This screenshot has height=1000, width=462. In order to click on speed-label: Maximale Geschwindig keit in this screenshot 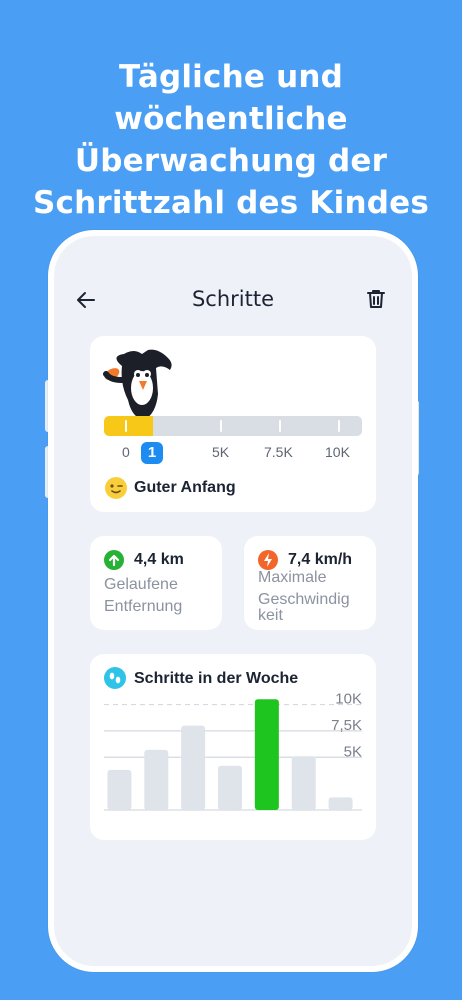, I will do `click(304, 597)`.